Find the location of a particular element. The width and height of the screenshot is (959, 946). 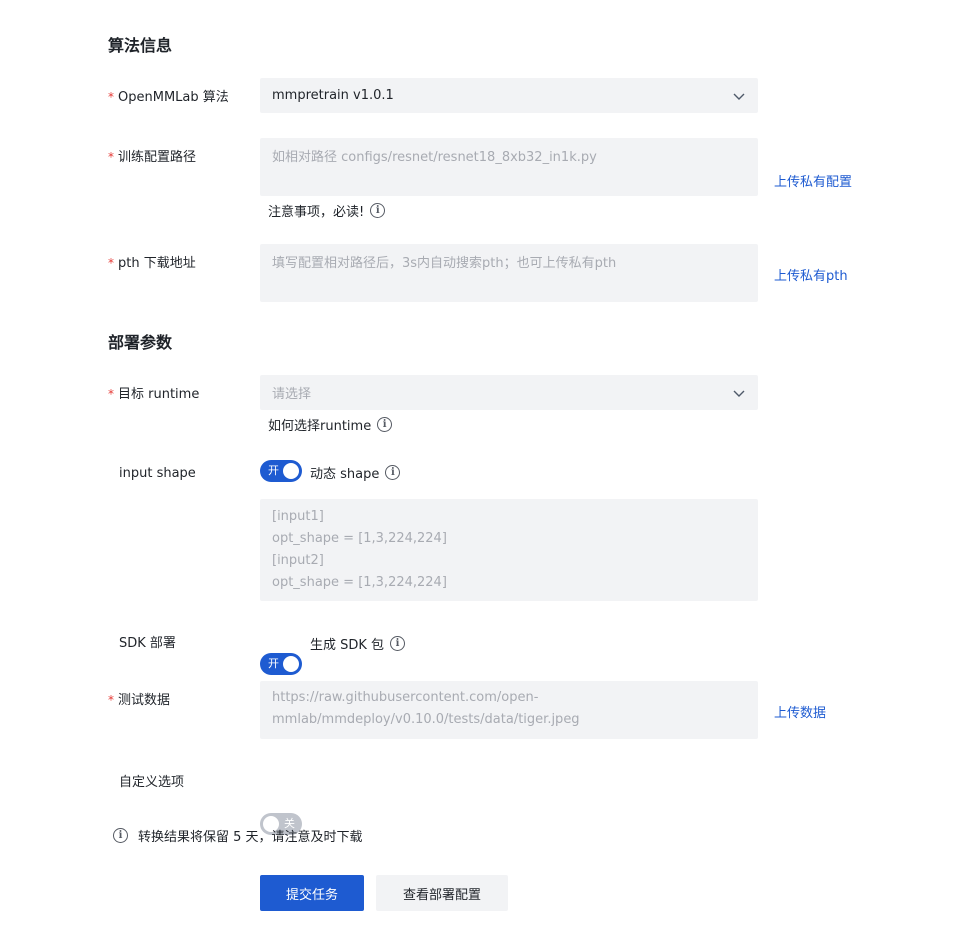

section-title-deploy: 部署参数 is located at coordinates (140, 342).